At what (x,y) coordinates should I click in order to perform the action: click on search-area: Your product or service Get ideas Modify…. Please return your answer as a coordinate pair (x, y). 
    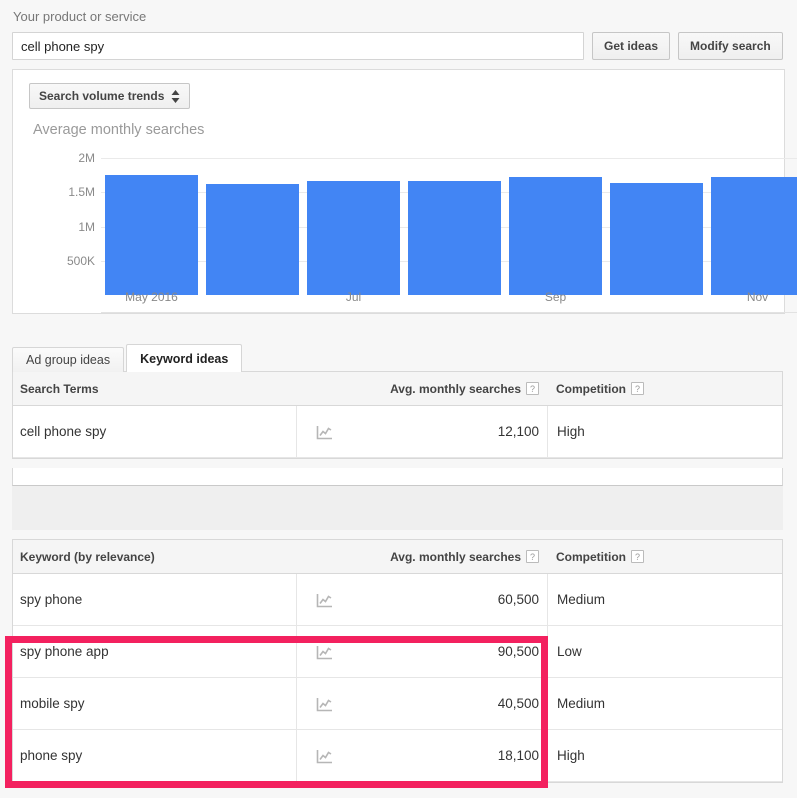
    Looking at the image, I should click on (398, 30).